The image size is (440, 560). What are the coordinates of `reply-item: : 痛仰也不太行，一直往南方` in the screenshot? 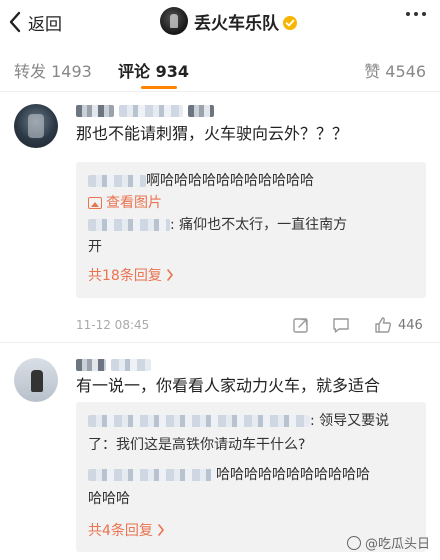 It's located at (253, 225).